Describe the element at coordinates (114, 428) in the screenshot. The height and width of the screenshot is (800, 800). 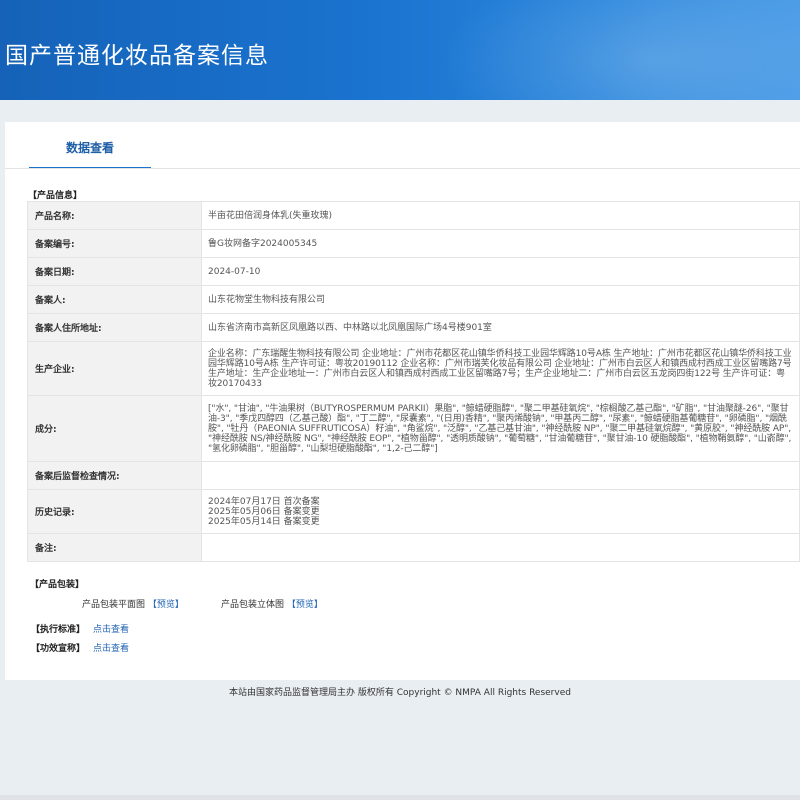
I see `ingredients-label: 成分:` at that location.